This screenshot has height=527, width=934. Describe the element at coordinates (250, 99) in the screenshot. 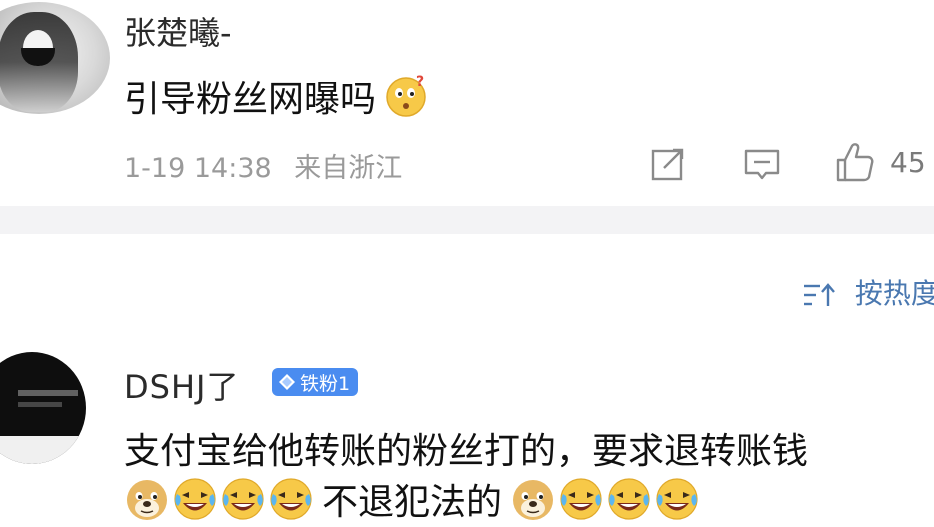

I see `comment-text-content: 引导粉丝网曝吗` at that location.